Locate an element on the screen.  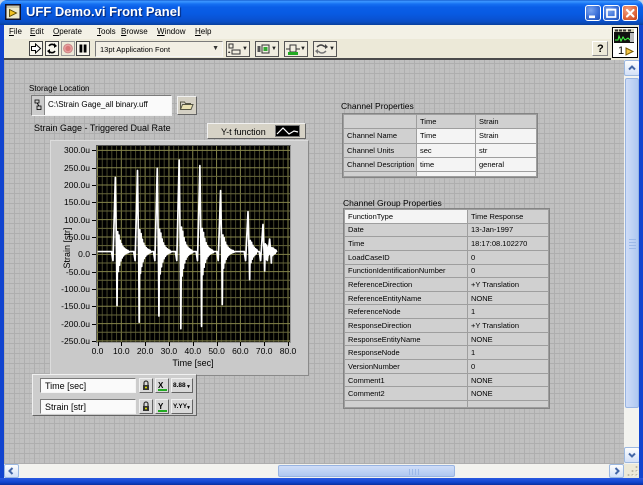
svg-text: 1 is located at coordinates (621, 50).